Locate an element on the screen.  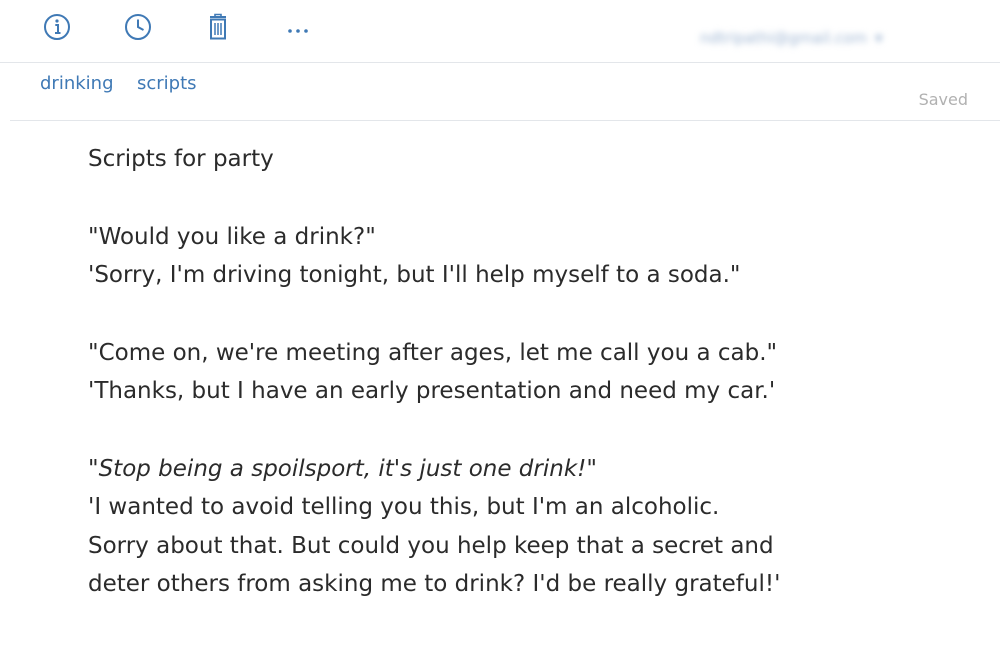
tag-scripts: scripts is located at coordinates (167, 83).